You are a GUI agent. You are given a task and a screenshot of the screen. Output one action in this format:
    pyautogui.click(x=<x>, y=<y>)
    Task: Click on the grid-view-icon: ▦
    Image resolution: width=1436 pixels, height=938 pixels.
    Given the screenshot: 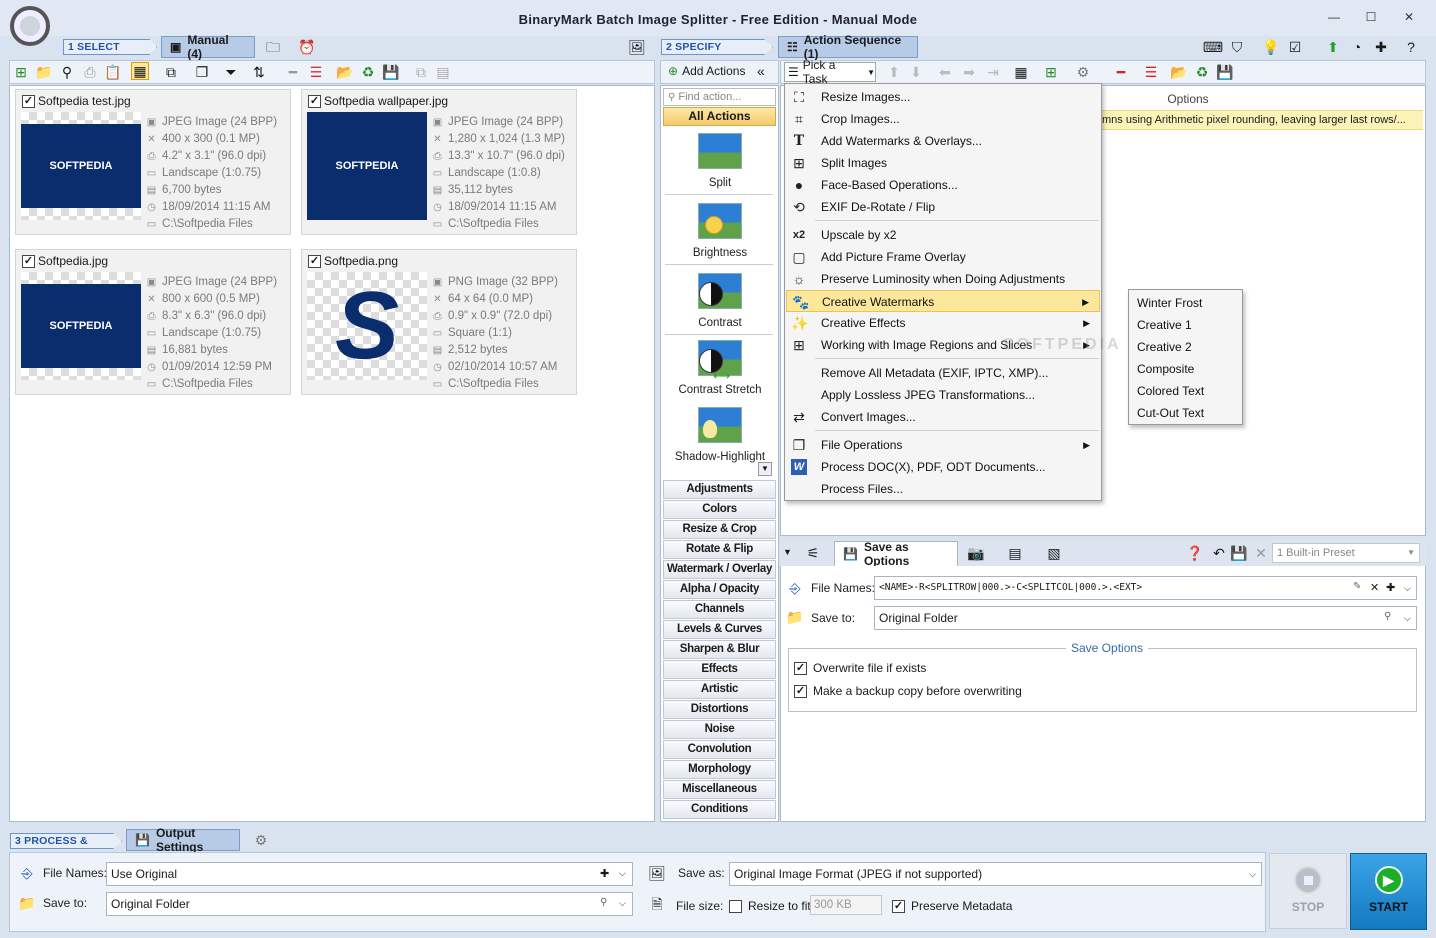 What is the action you would take?
    pyautogui.click(x=140, y=71)
    